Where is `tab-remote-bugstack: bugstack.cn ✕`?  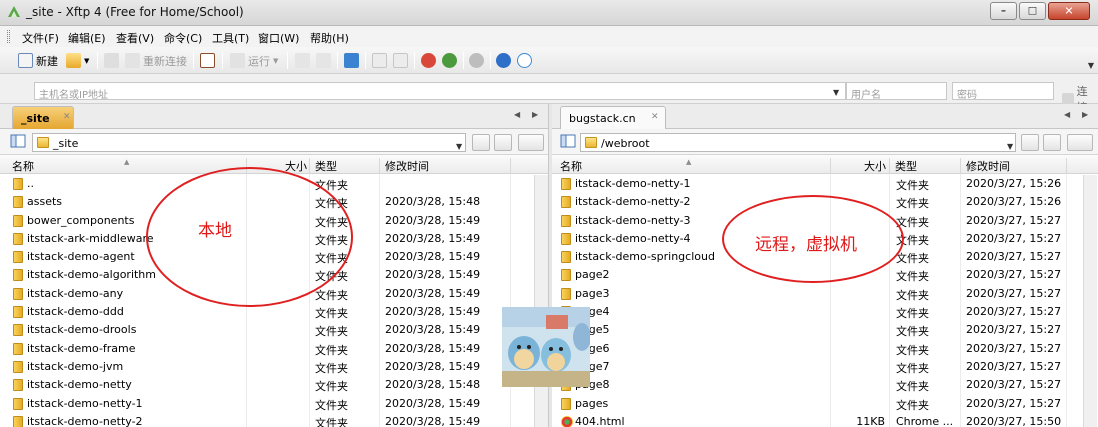 tab-remote-bugstack: bugstack.cn ✕ is located at coordinates (613, 117).